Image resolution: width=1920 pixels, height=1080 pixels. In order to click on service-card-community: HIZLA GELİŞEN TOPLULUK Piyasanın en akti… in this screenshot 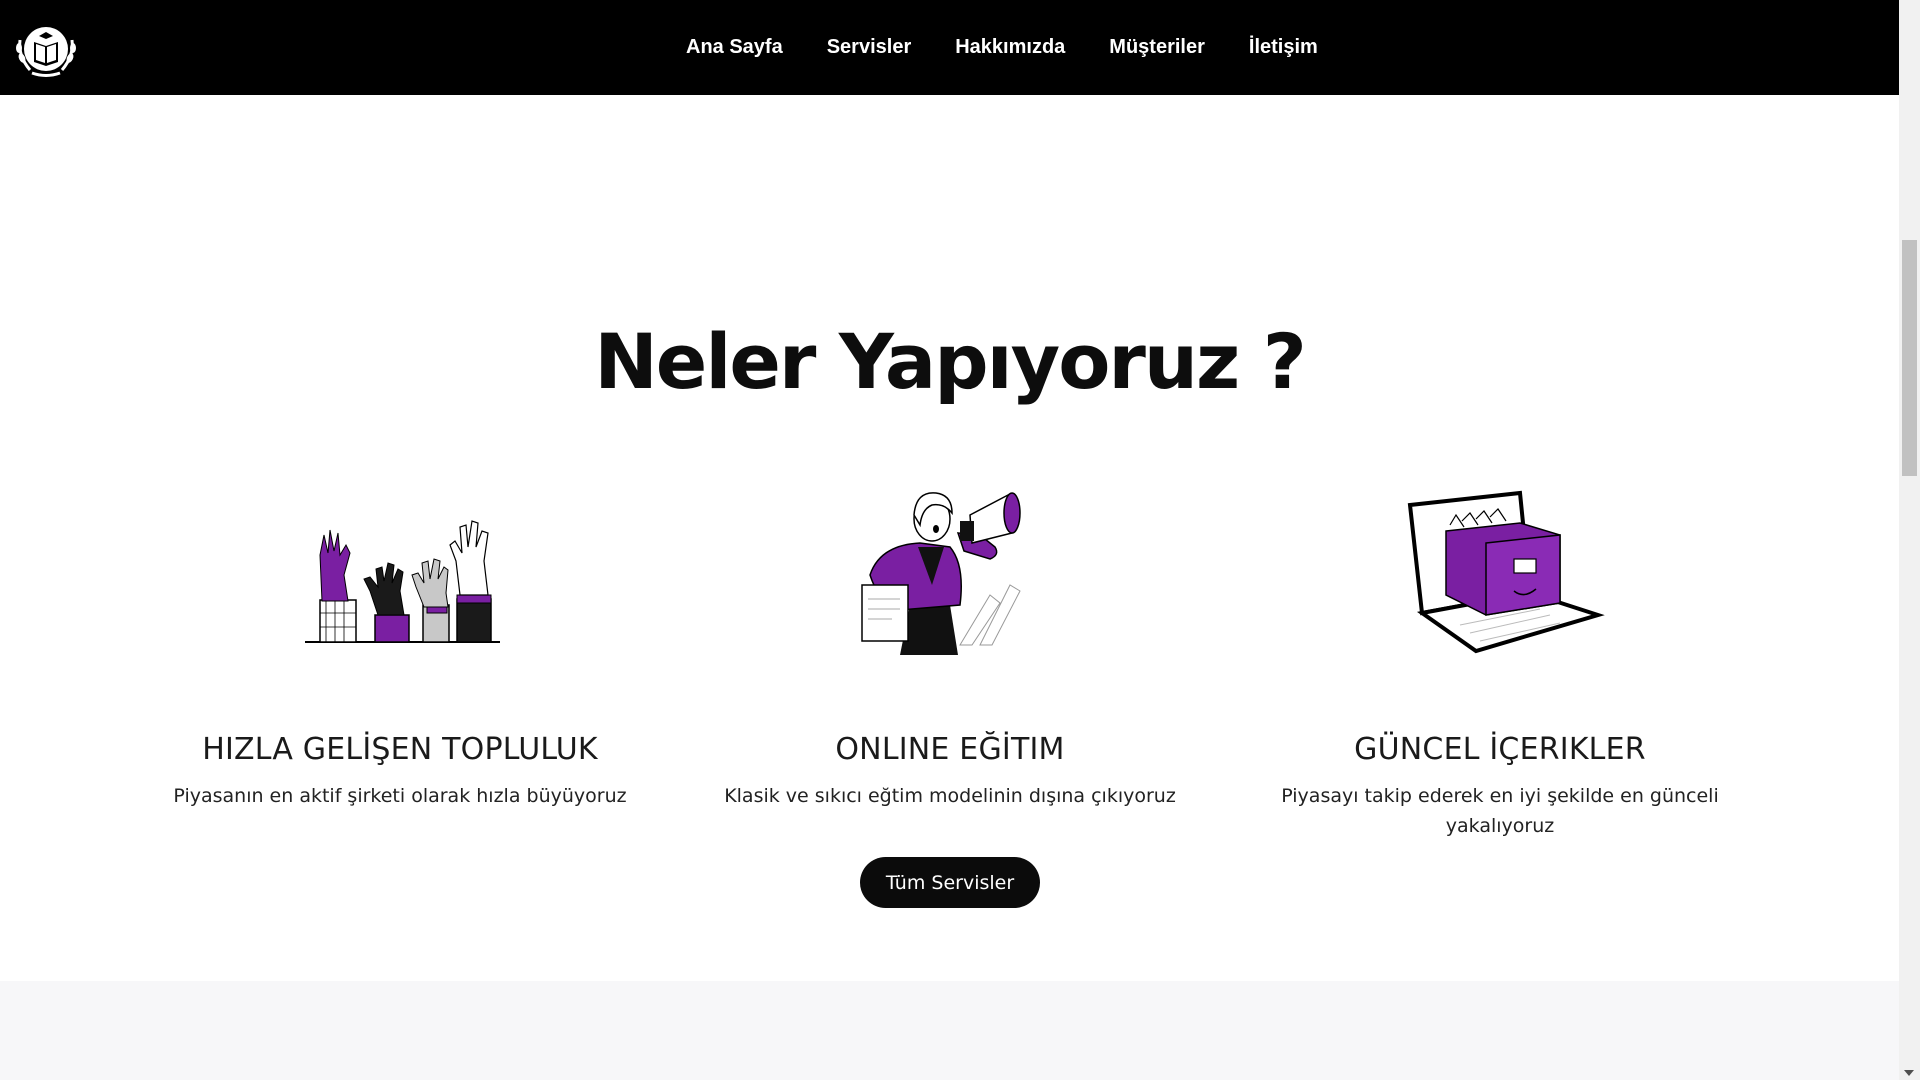, I will do `click(400, 643)`.